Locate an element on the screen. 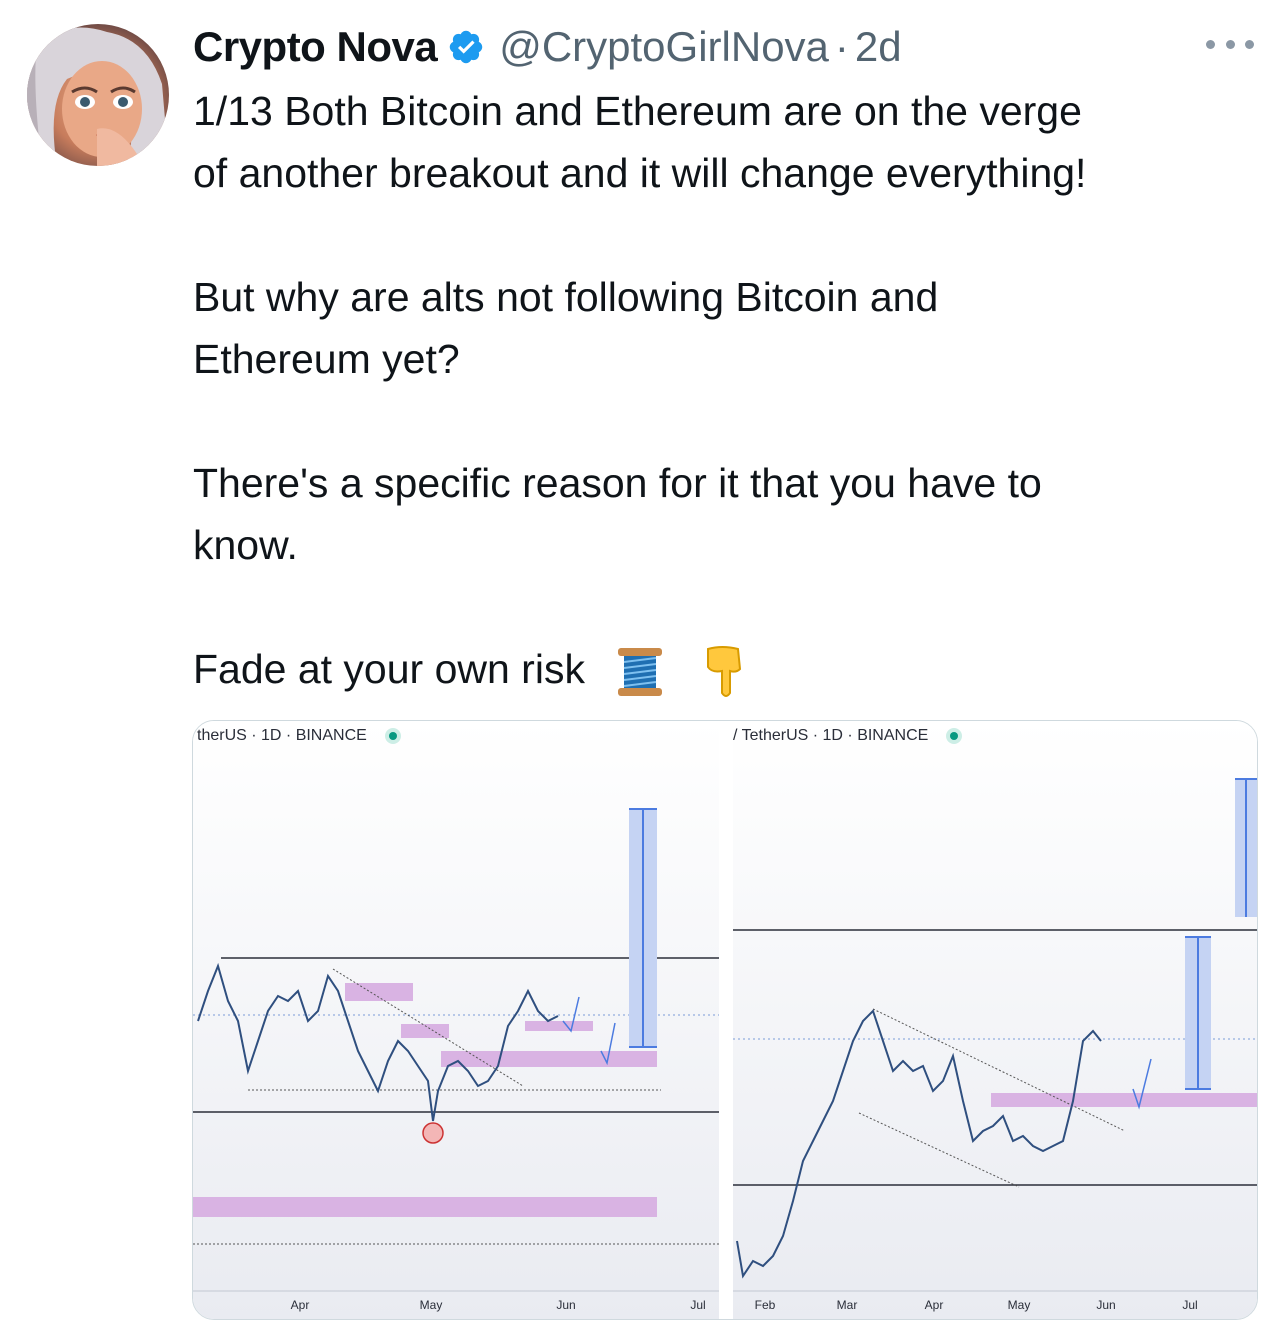 The image size is (1284, 1338). more-options-icon is located at coordinates (1230, 44).